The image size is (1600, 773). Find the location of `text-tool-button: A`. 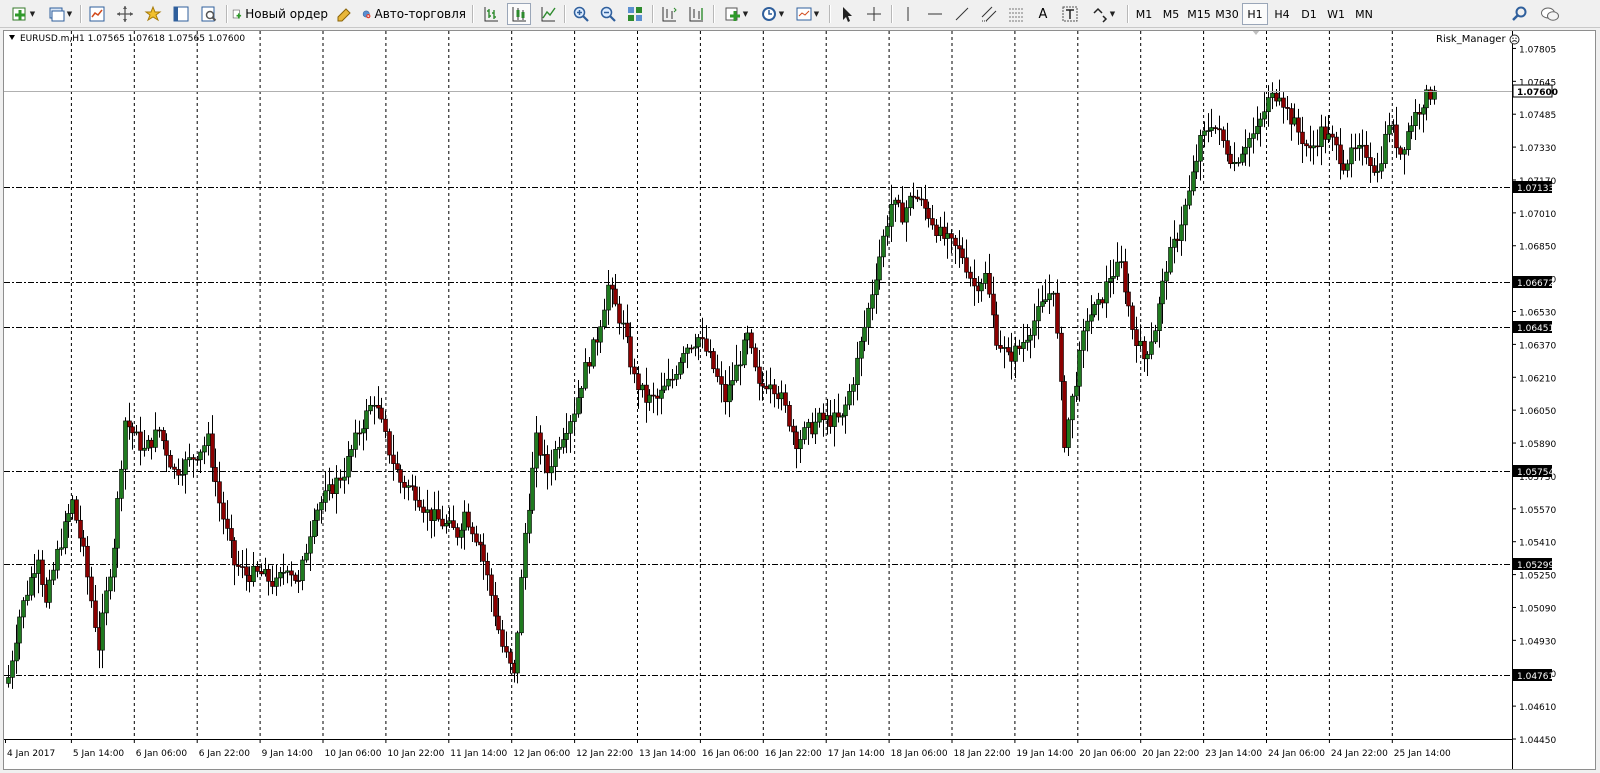

text-tool-button: A is located at coordinates (1043, 14).